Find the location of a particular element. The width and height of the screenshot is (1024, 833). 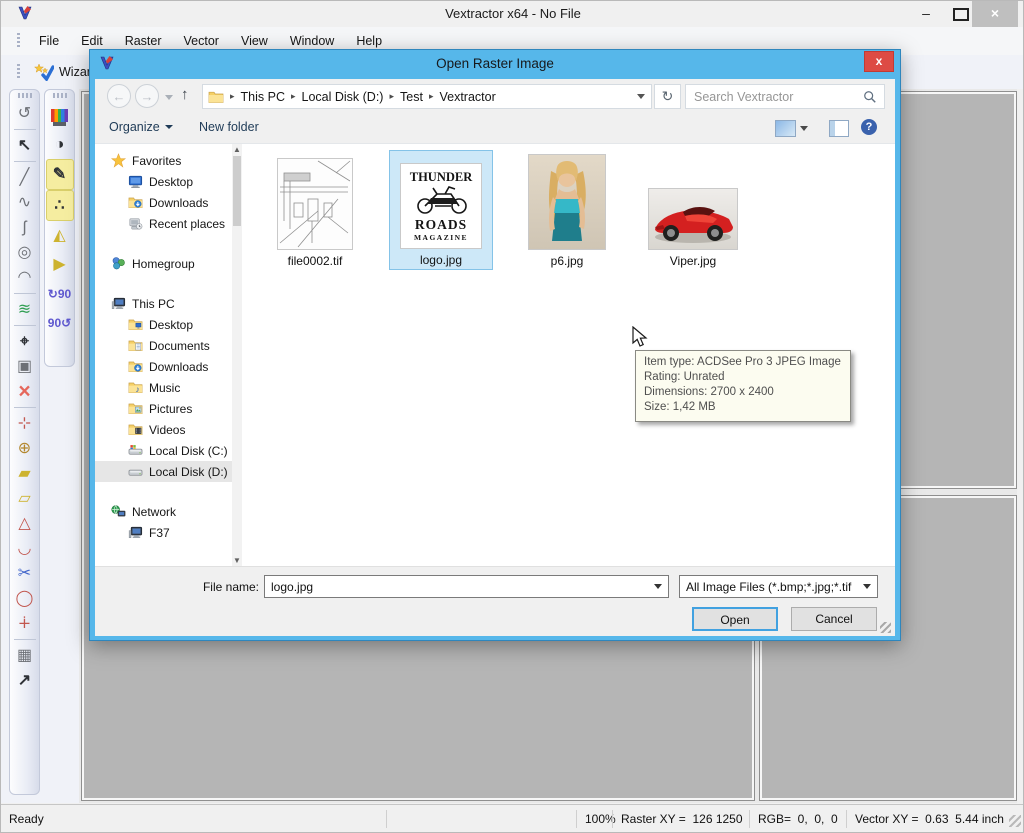

move-center-tool-button: ⊕ is located at coordinates (25, 448).